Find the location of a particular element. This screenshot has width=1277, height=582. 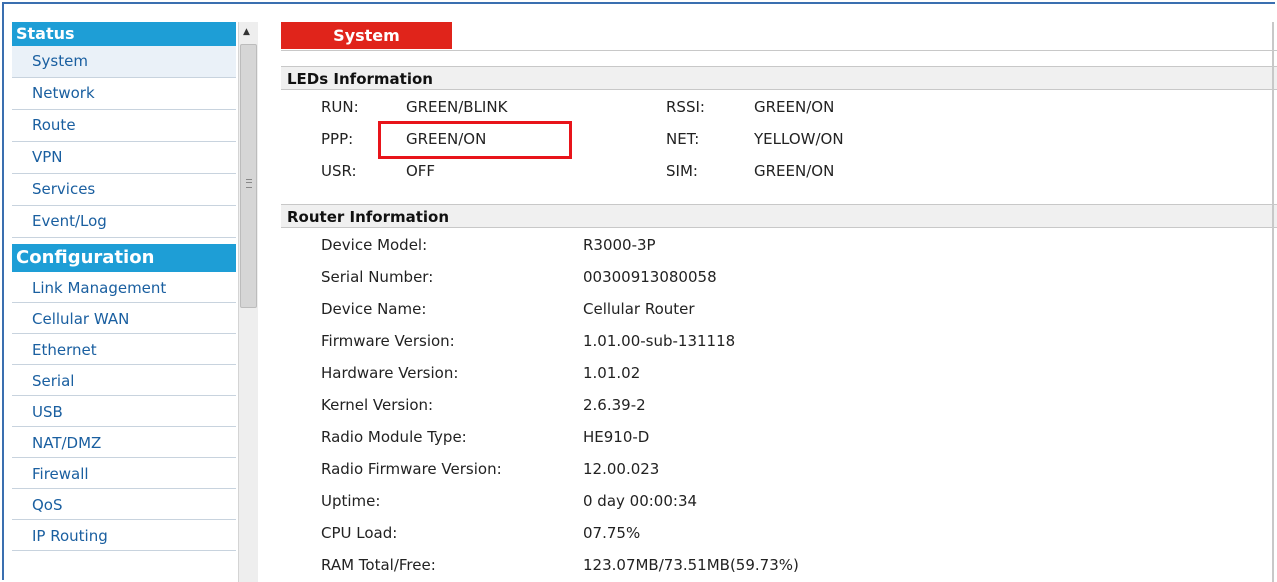

grip-icon is located at coordinates (249, 183).